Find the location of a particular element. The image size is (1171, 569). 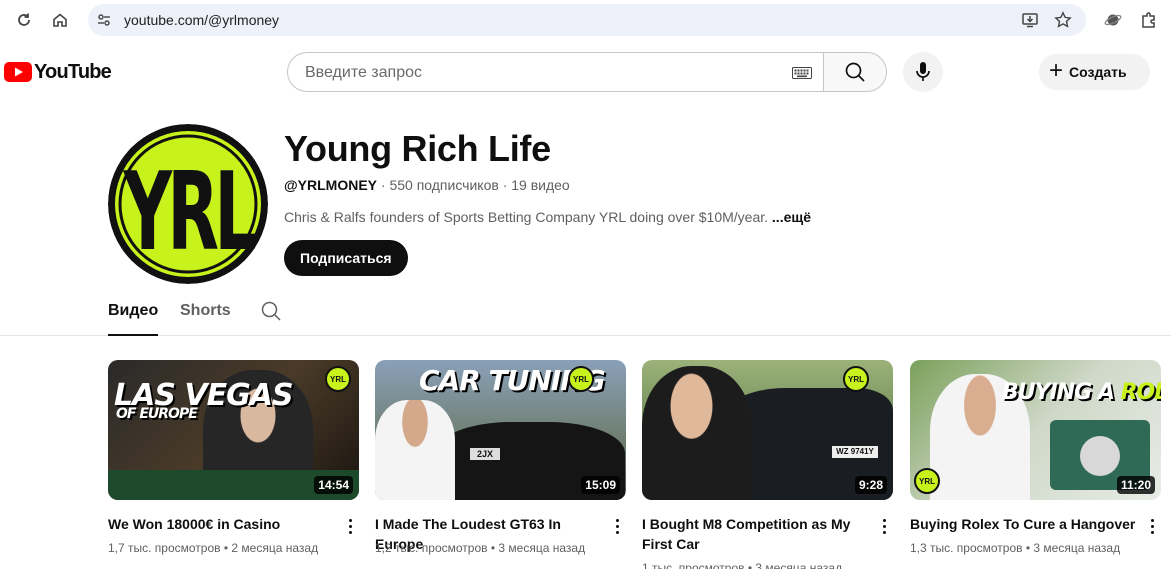

address-bar: youtube.com/@yrlmoney is located at coordinates (587, 20).